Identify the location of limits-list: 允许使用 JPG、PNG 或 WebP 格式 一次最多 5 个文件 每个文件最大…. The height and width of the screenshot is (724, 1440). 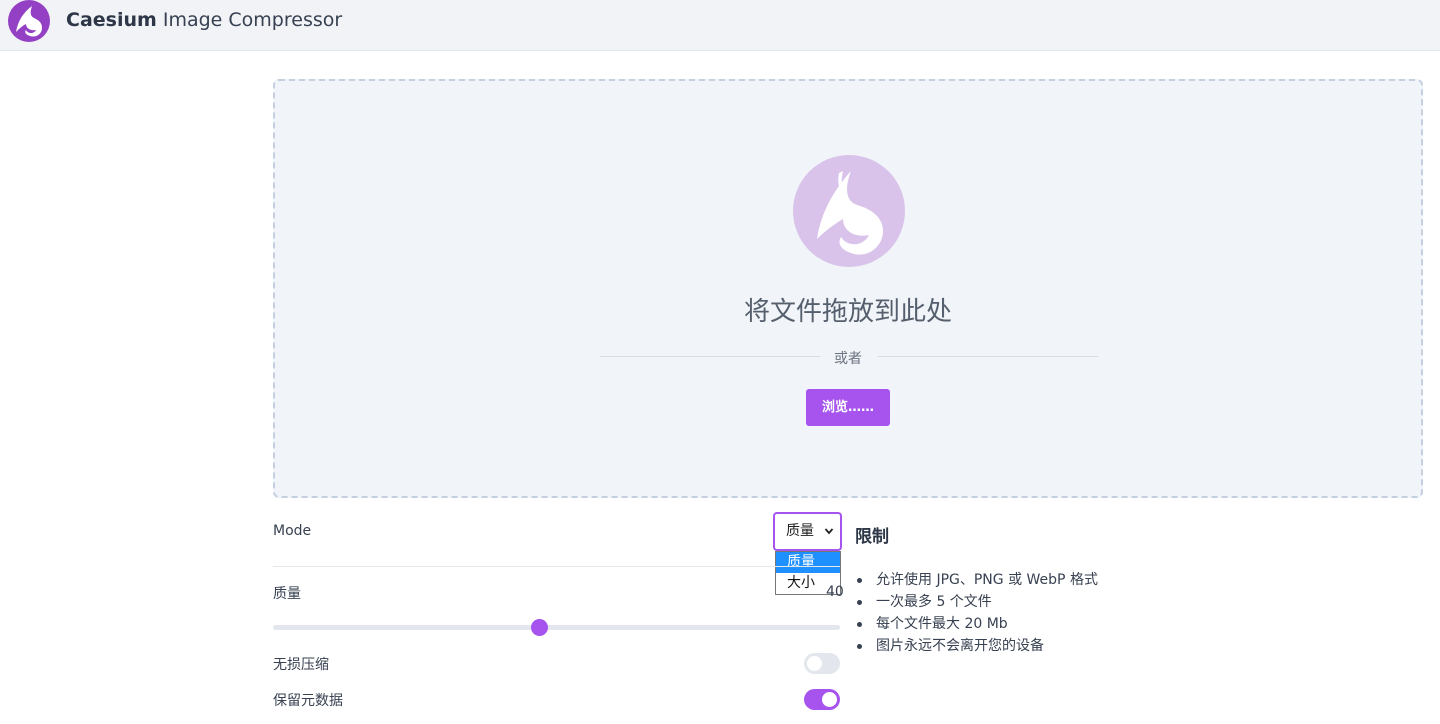
(976, 613).